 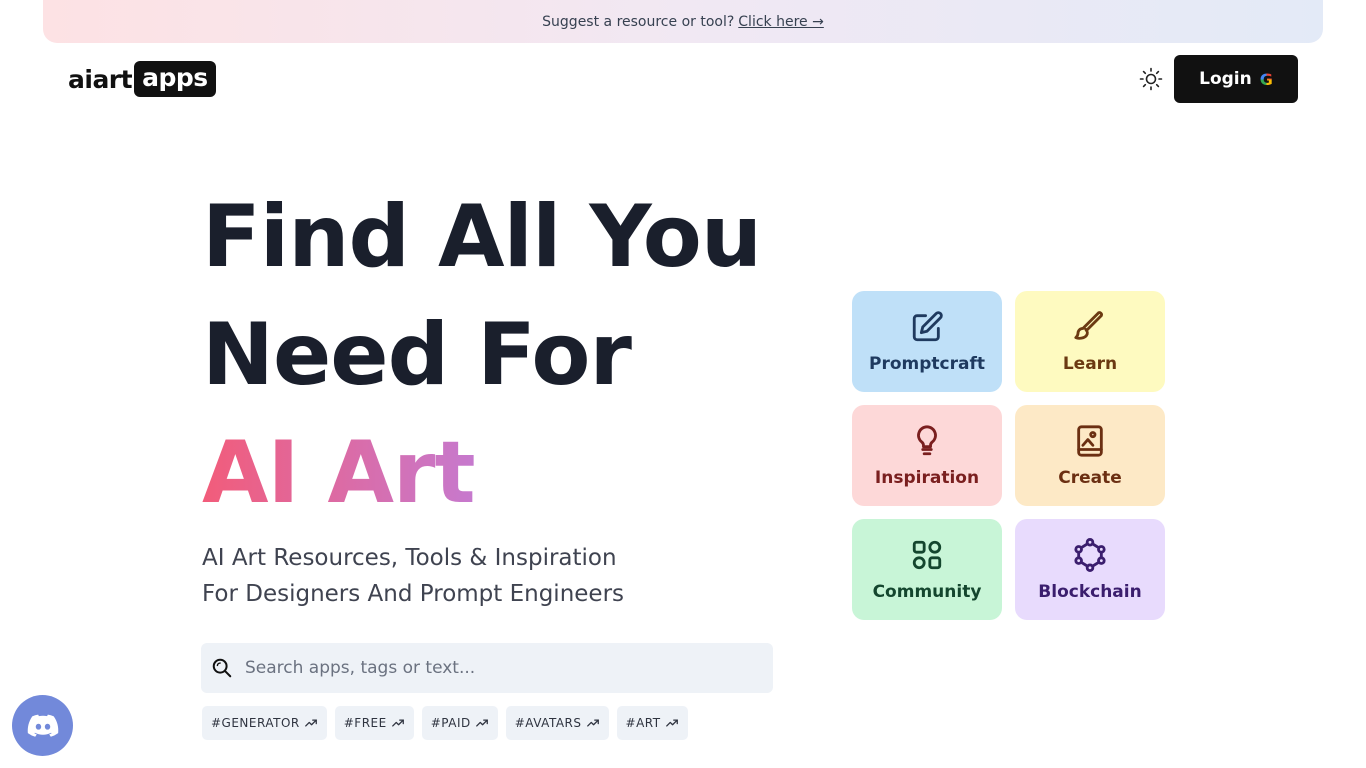 I want to click on hero-line-3: AI Art, so click(x=512, y=473).